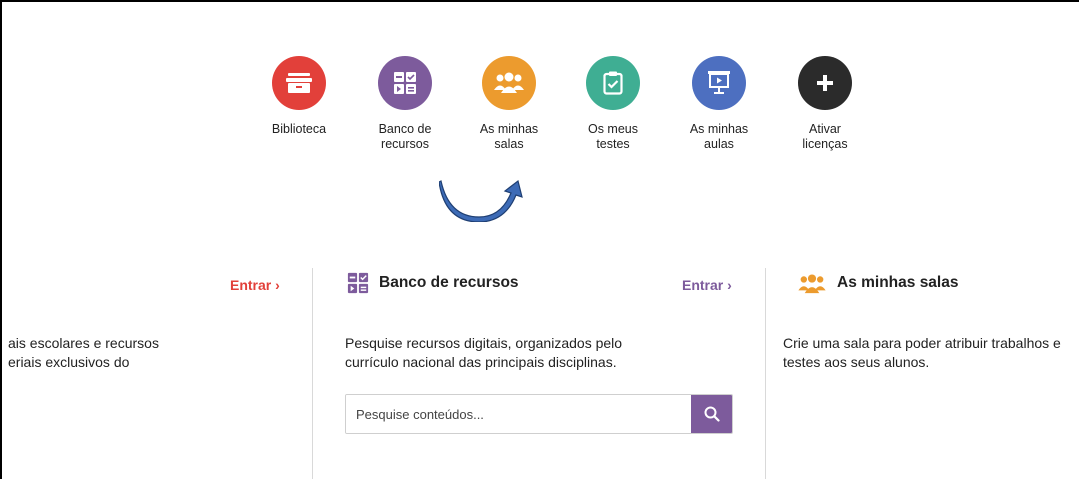  What do you see at coordinates (255, 285) in the screenshot?
I see `left-entrar-link: Entrar ›` at bounding box center [255, 285].